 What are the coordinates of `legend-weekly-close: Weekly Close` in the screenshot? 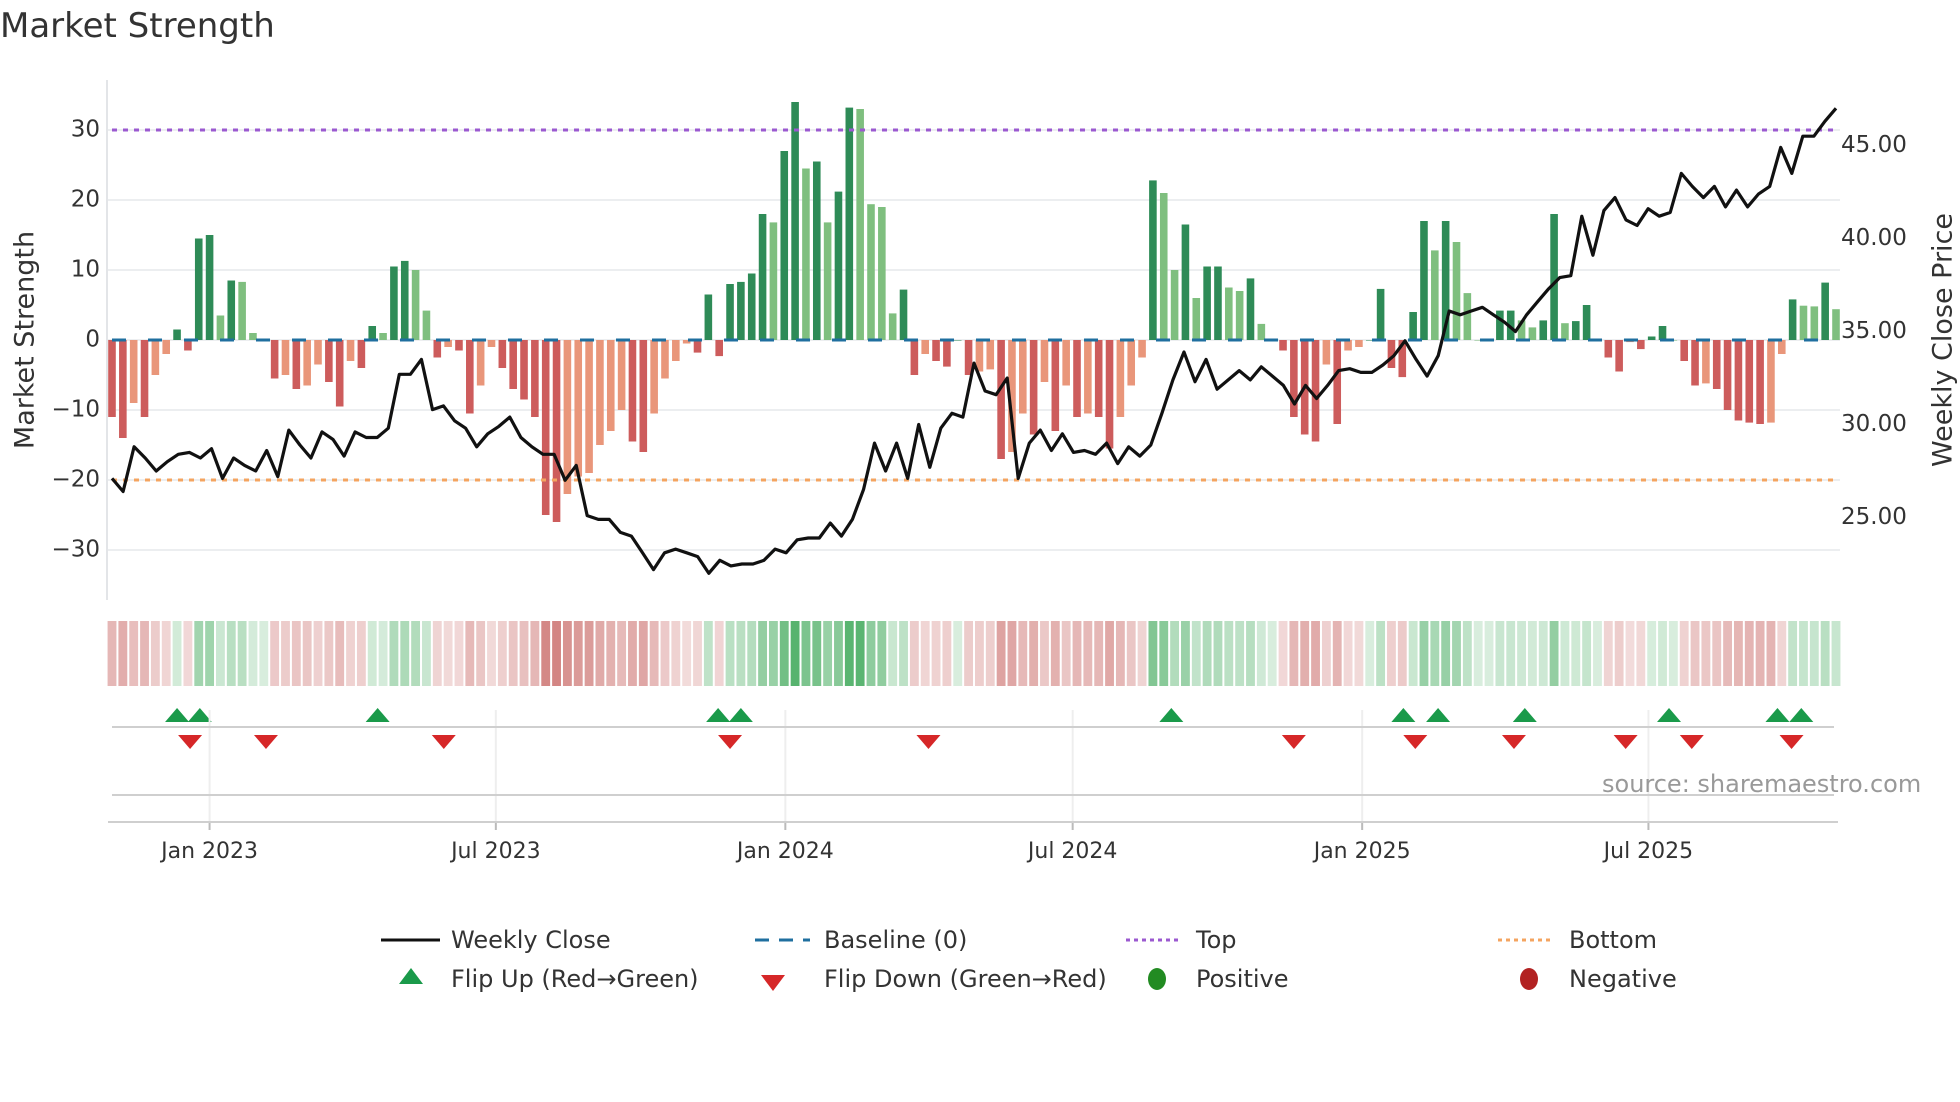 It's located at (531, 940).